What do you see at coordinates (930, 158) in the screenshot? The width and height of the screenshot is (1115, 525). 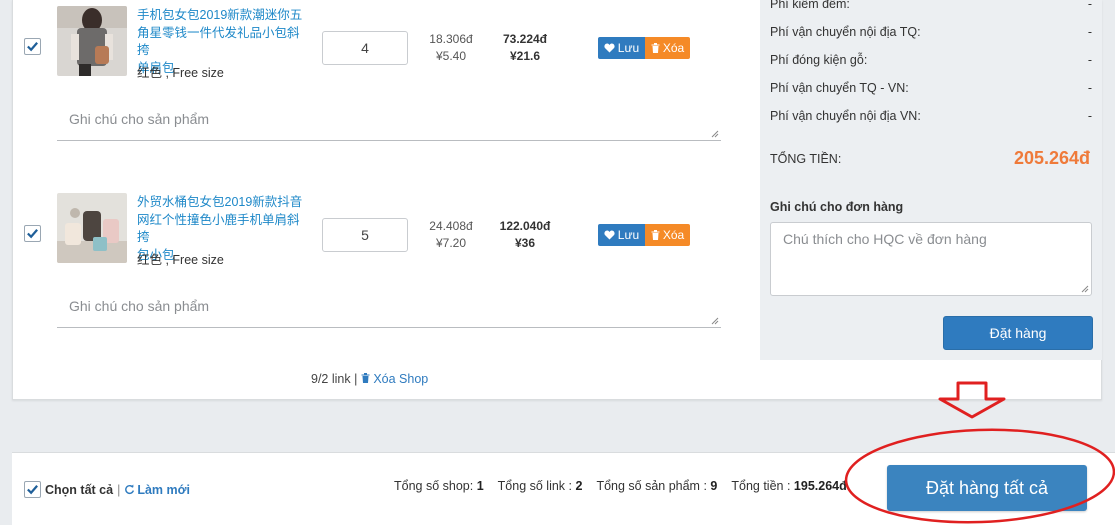 I see `grand-total: TỔNG TIỀN: 205.264đ` at bounding box center [930, 158].